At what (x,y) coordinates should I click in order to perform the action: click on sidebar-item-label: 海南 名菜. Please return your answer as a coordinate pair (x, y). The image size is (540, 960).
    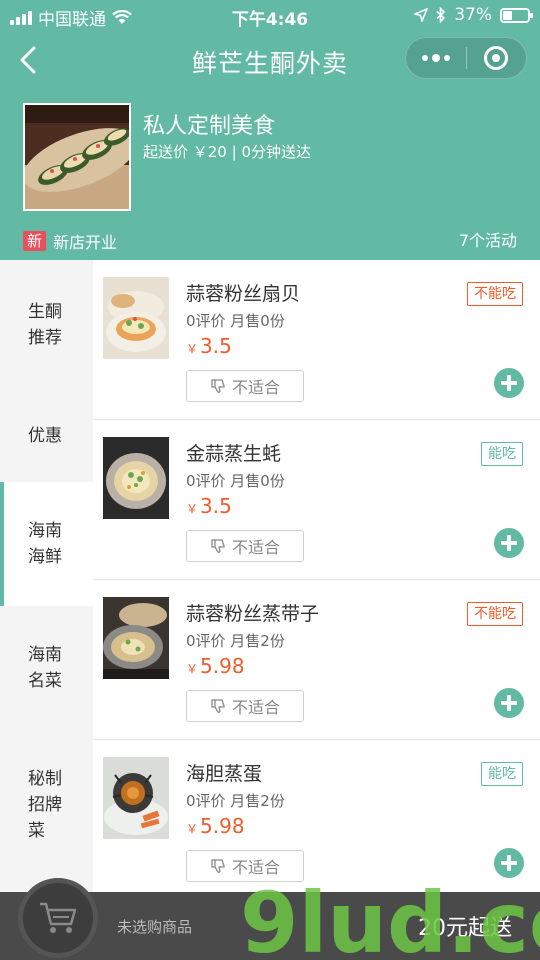
    Looking at the image, I should click on (45, 668).